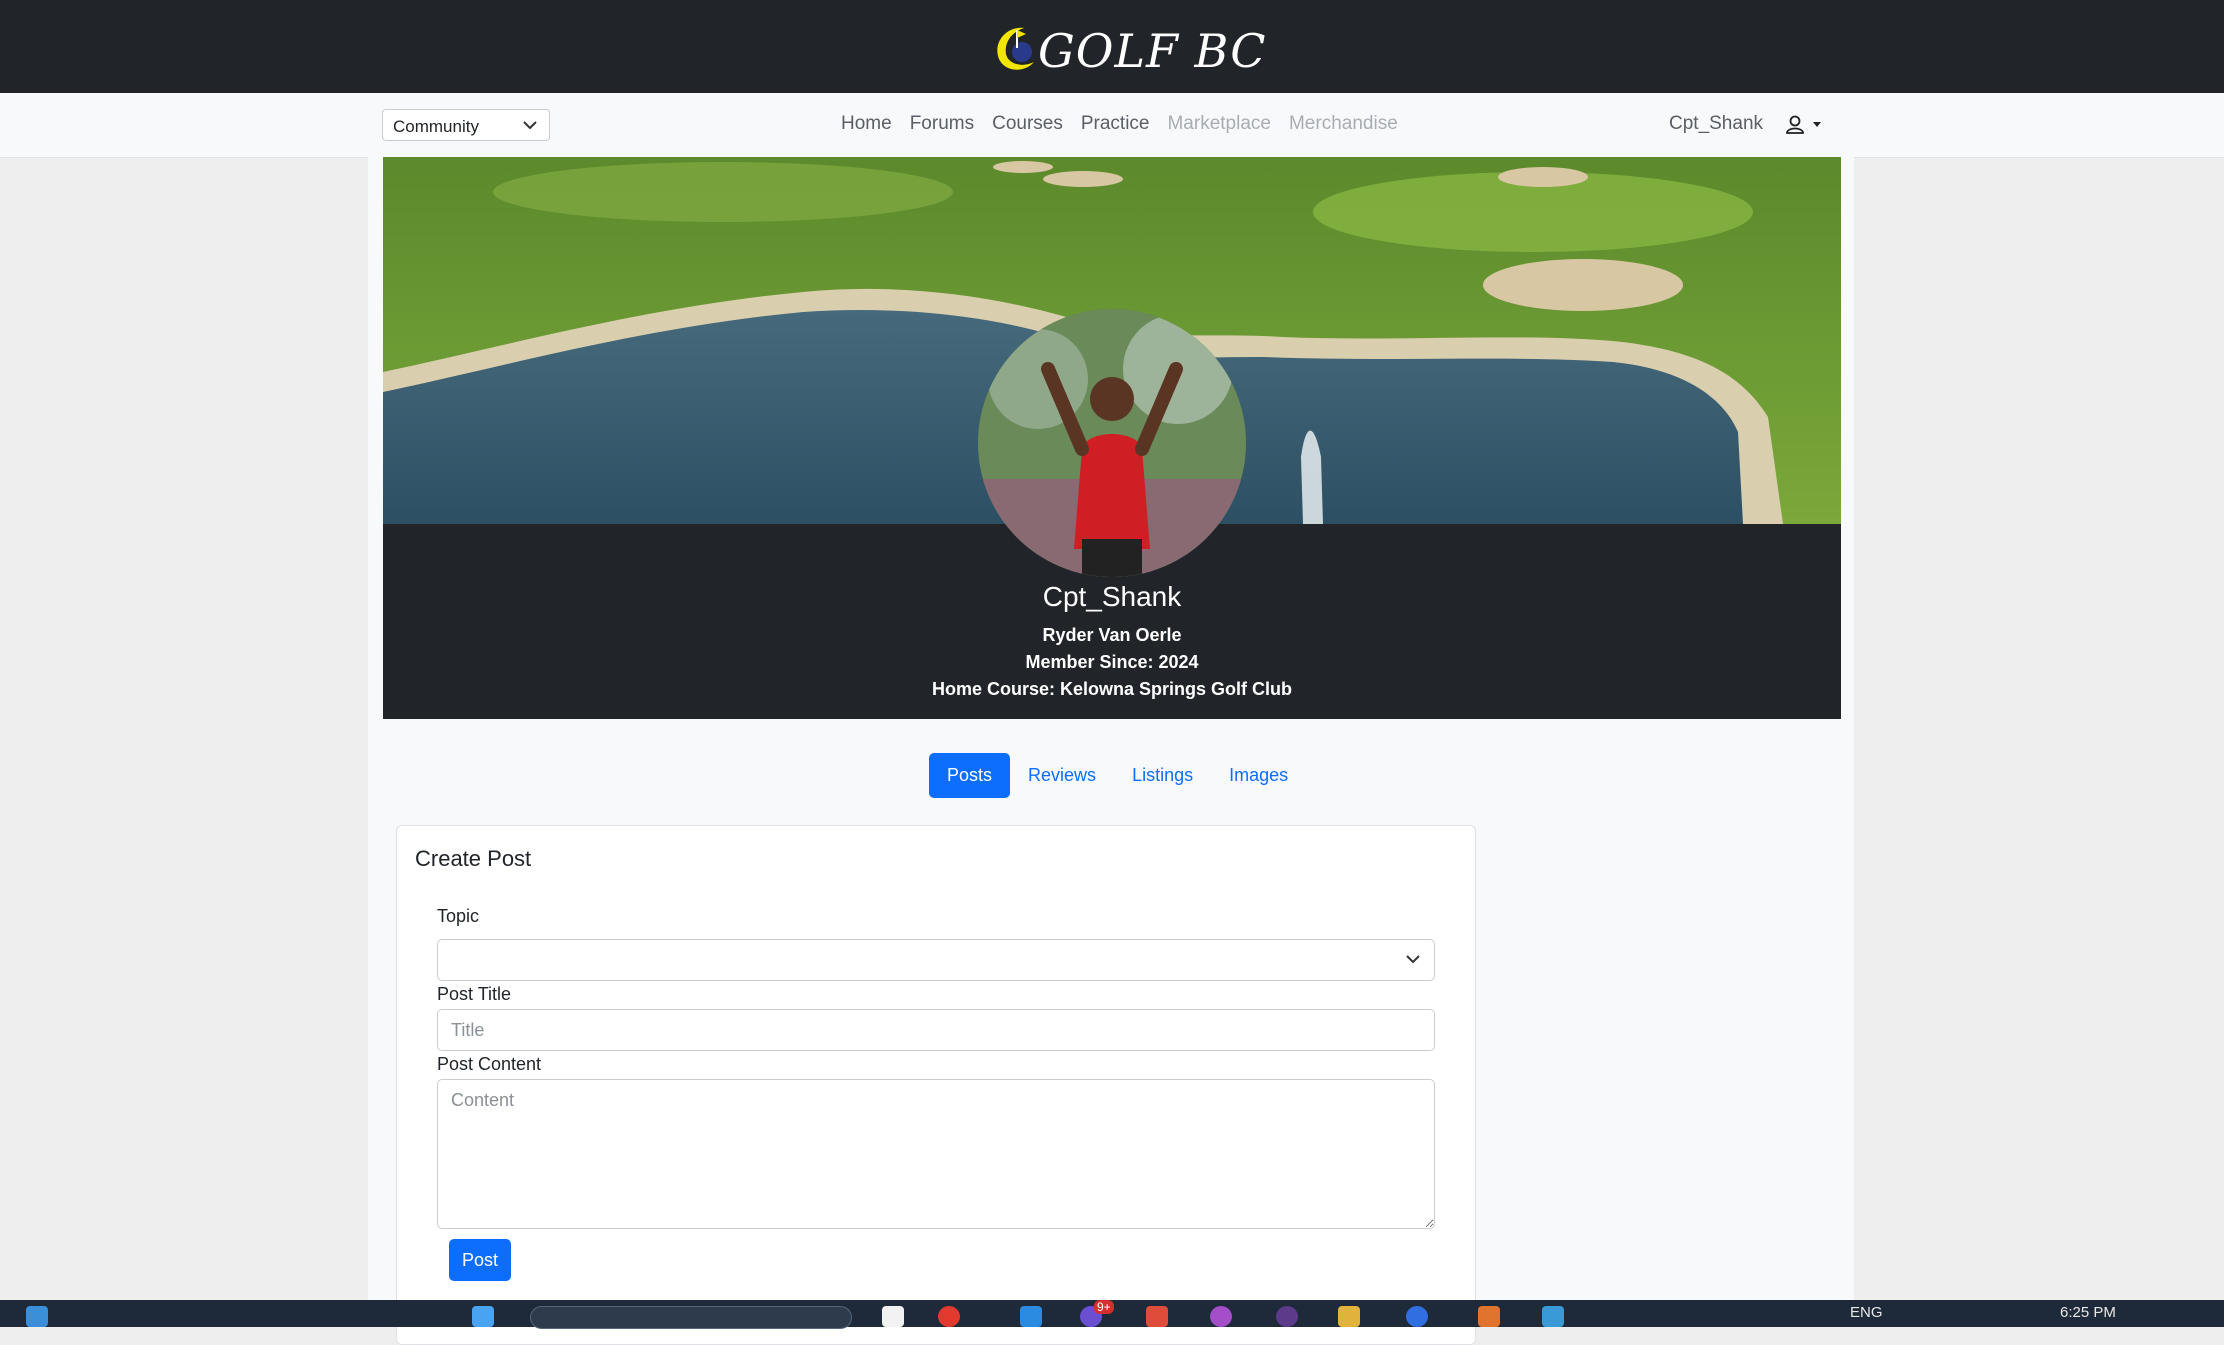  I want to click on tab-listings: Listings, so click(1162, 775).